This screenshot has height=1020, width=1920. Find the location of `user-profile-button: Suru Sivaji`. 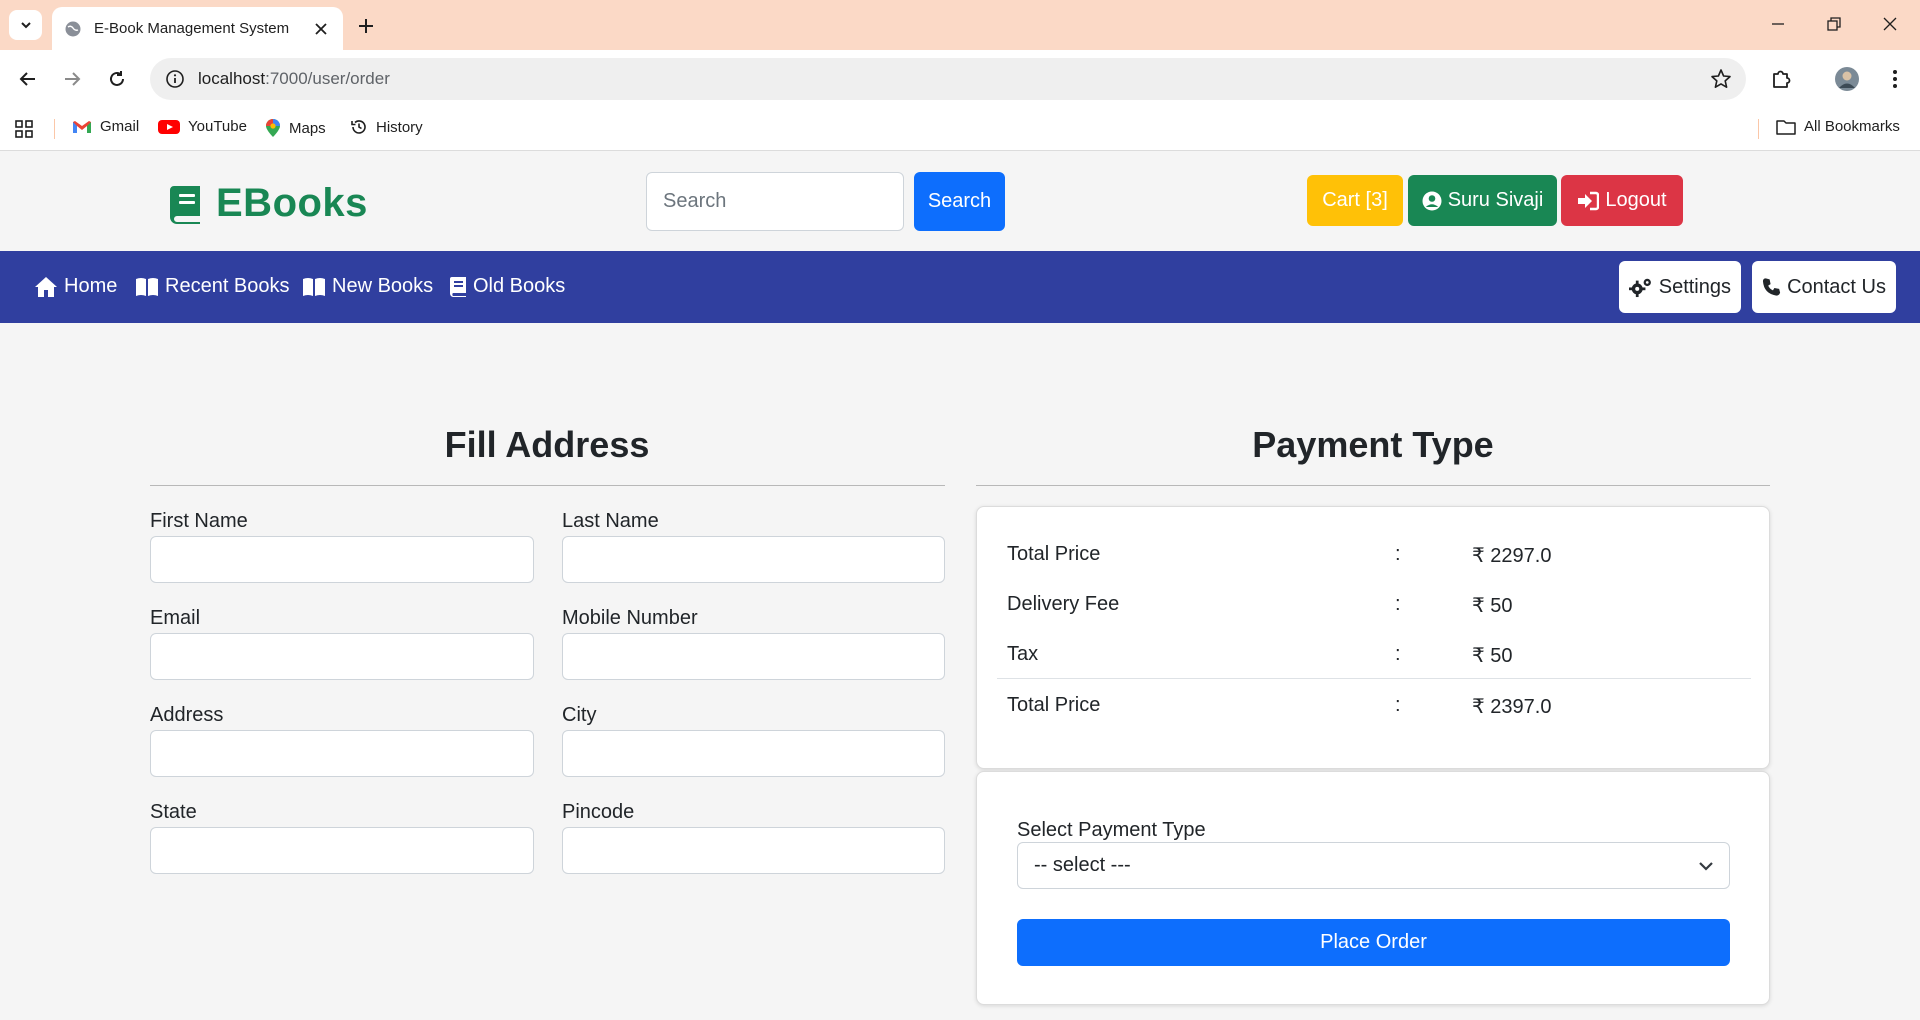

user-profile-button: Suru Sivaji is located at coordinates (1482, 200).